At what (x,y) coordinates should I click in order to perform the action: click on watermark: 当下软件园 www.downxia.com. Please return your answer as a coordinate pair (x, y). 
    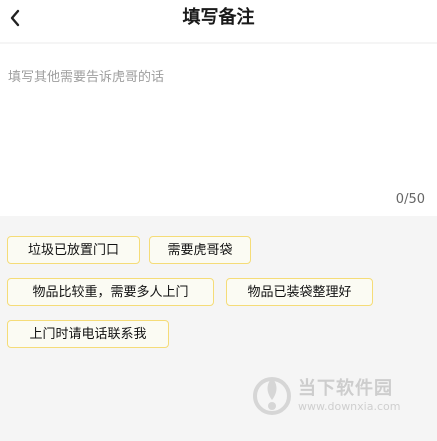
    Looking at the image, I should click on (338, 396).